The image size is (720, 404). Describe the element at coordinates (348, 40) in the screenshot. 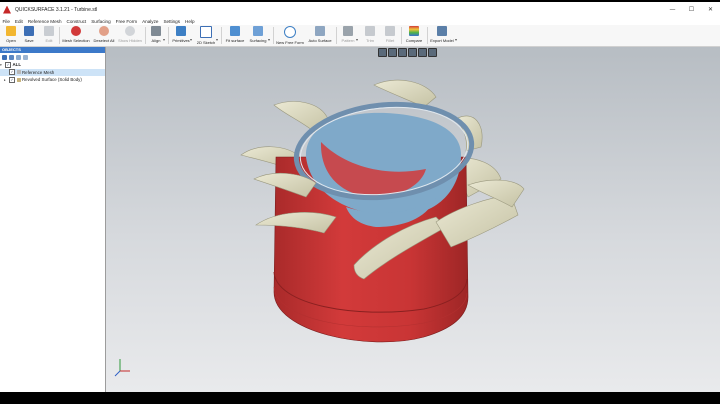

I see `pattern-label: Pattern` at that location.